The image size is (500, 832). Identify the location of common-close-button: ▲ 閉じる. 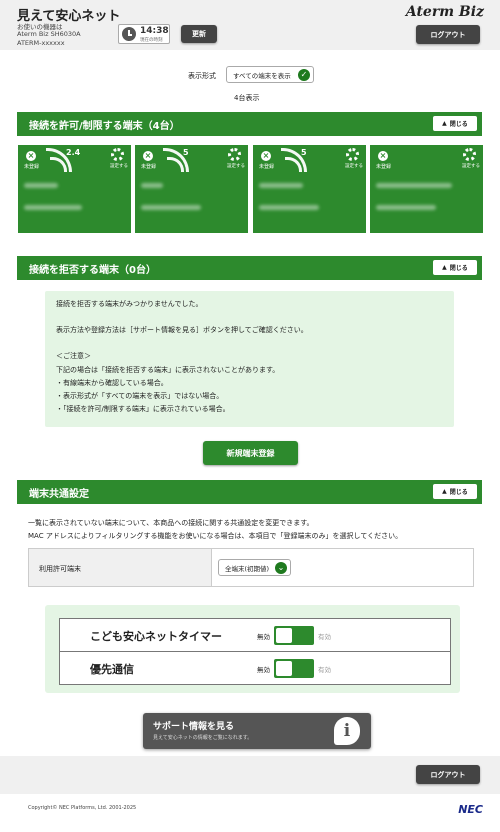
(455, 491).